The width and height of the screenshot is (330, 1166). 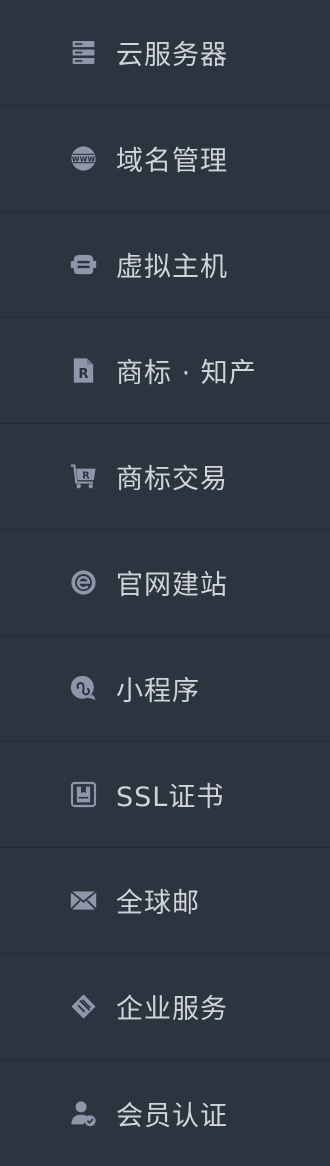 I want to click on mail-icon, so click(x=83, y=900).